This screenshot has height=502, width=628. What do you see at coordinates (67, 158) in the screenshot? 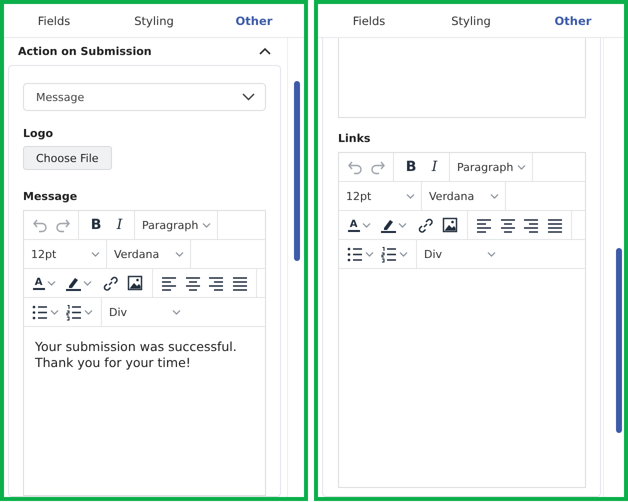
I see `choose-file-button: Choose File` at bounding box center [67, 158].